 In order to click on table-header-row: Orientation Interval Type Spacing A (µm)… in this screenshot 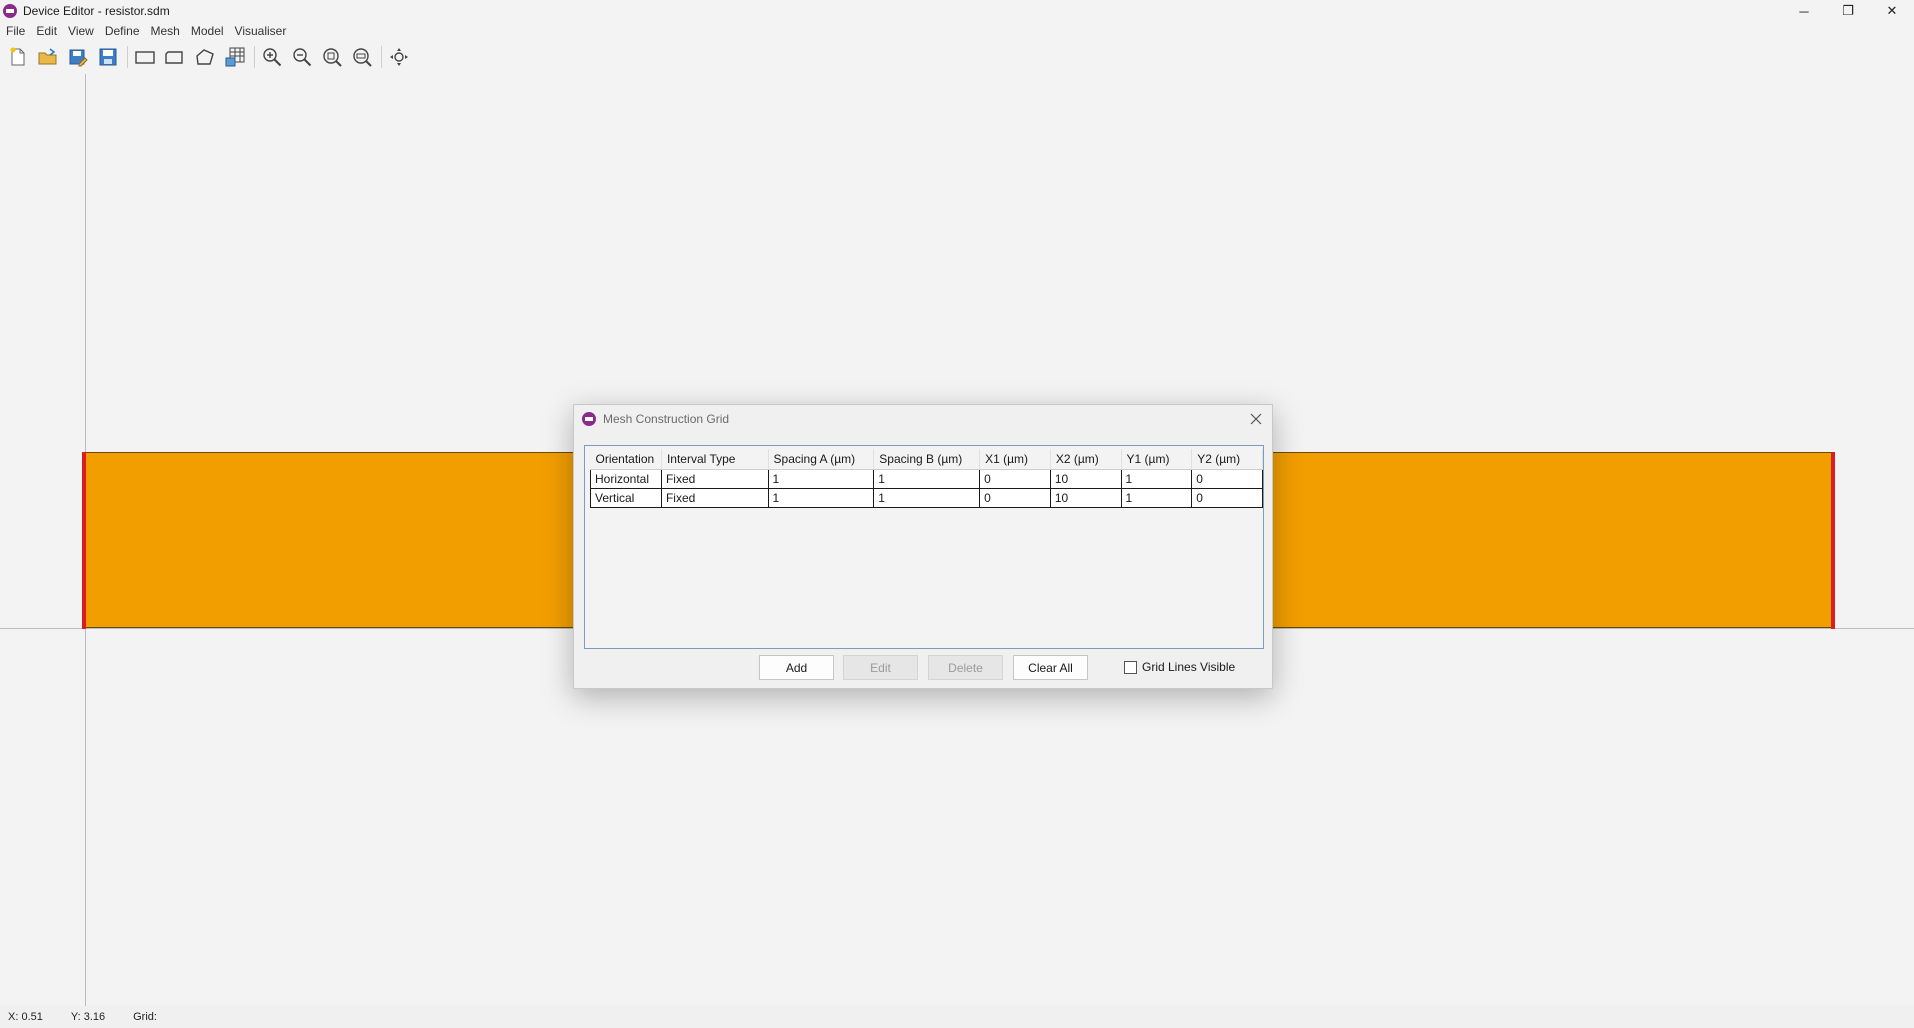, I will do `click(926, 459)`.